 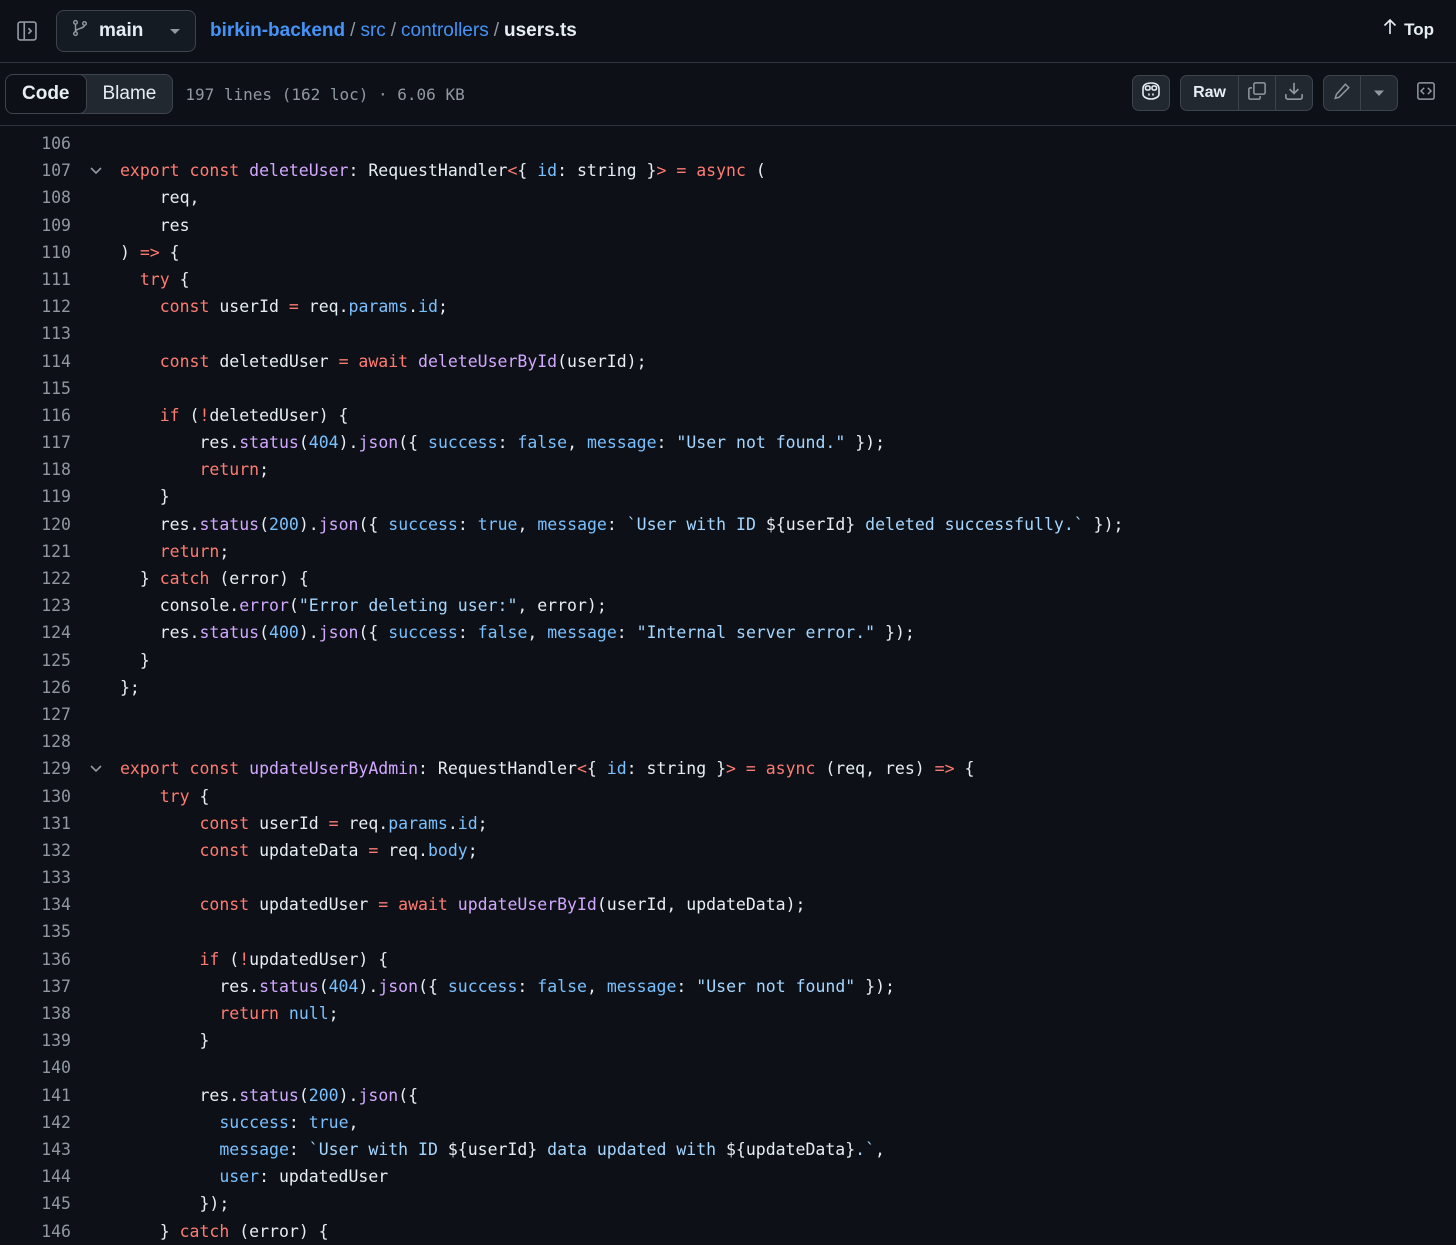 What do you see at coordinates (1294, 93) in the screenshot?
I see `download-button` at bounding box center [1294, 93].